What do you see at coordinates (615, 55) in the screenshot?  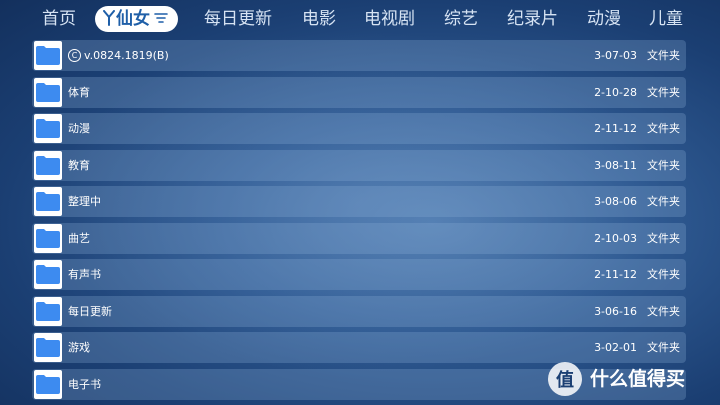 I see `file-date: 3-07-03` at bounding box center [615, 55].